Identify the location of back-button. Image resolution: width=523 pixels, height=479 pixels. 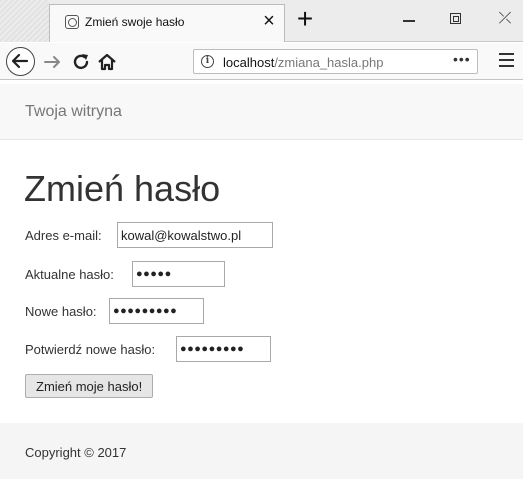
(20, 61).